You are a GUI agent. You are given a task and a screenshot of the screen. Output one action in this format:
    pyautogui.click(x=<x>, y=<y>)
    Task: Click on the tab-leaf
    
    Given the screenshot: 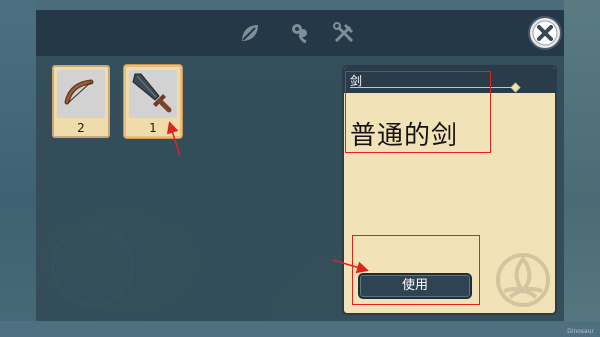 What is the action you would take?
    pyautogui.click(x=250, y=33)
    